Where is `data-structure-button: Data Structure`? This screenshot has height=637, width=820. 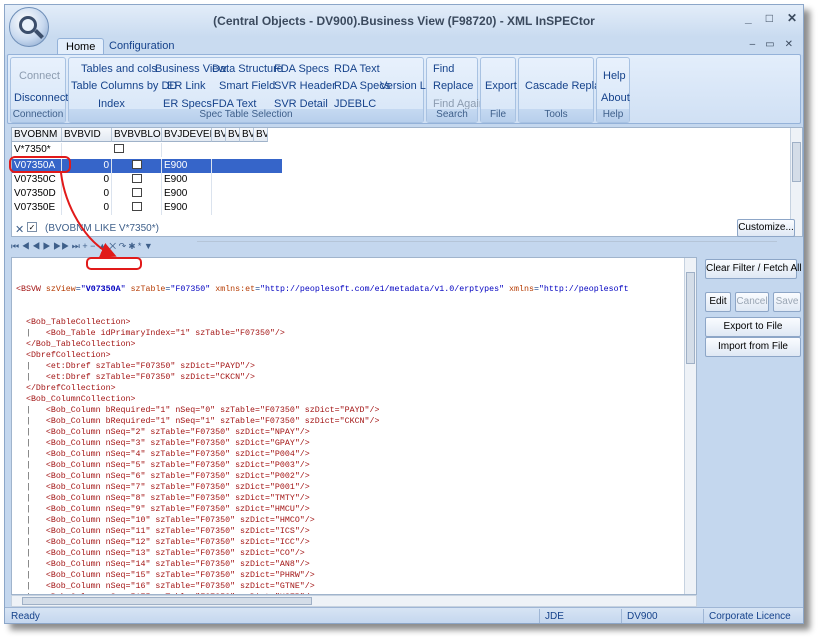
data-structure-button: Data Structure is located at coordinates (247, 69).